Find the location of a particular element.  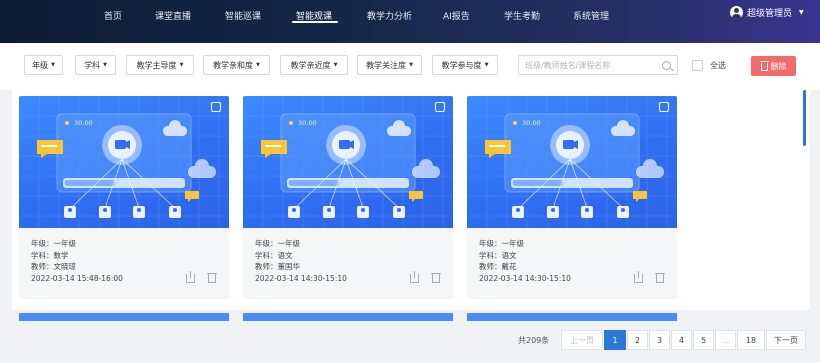

delete-button-label: 删除 is located at coordinates (778, 66).